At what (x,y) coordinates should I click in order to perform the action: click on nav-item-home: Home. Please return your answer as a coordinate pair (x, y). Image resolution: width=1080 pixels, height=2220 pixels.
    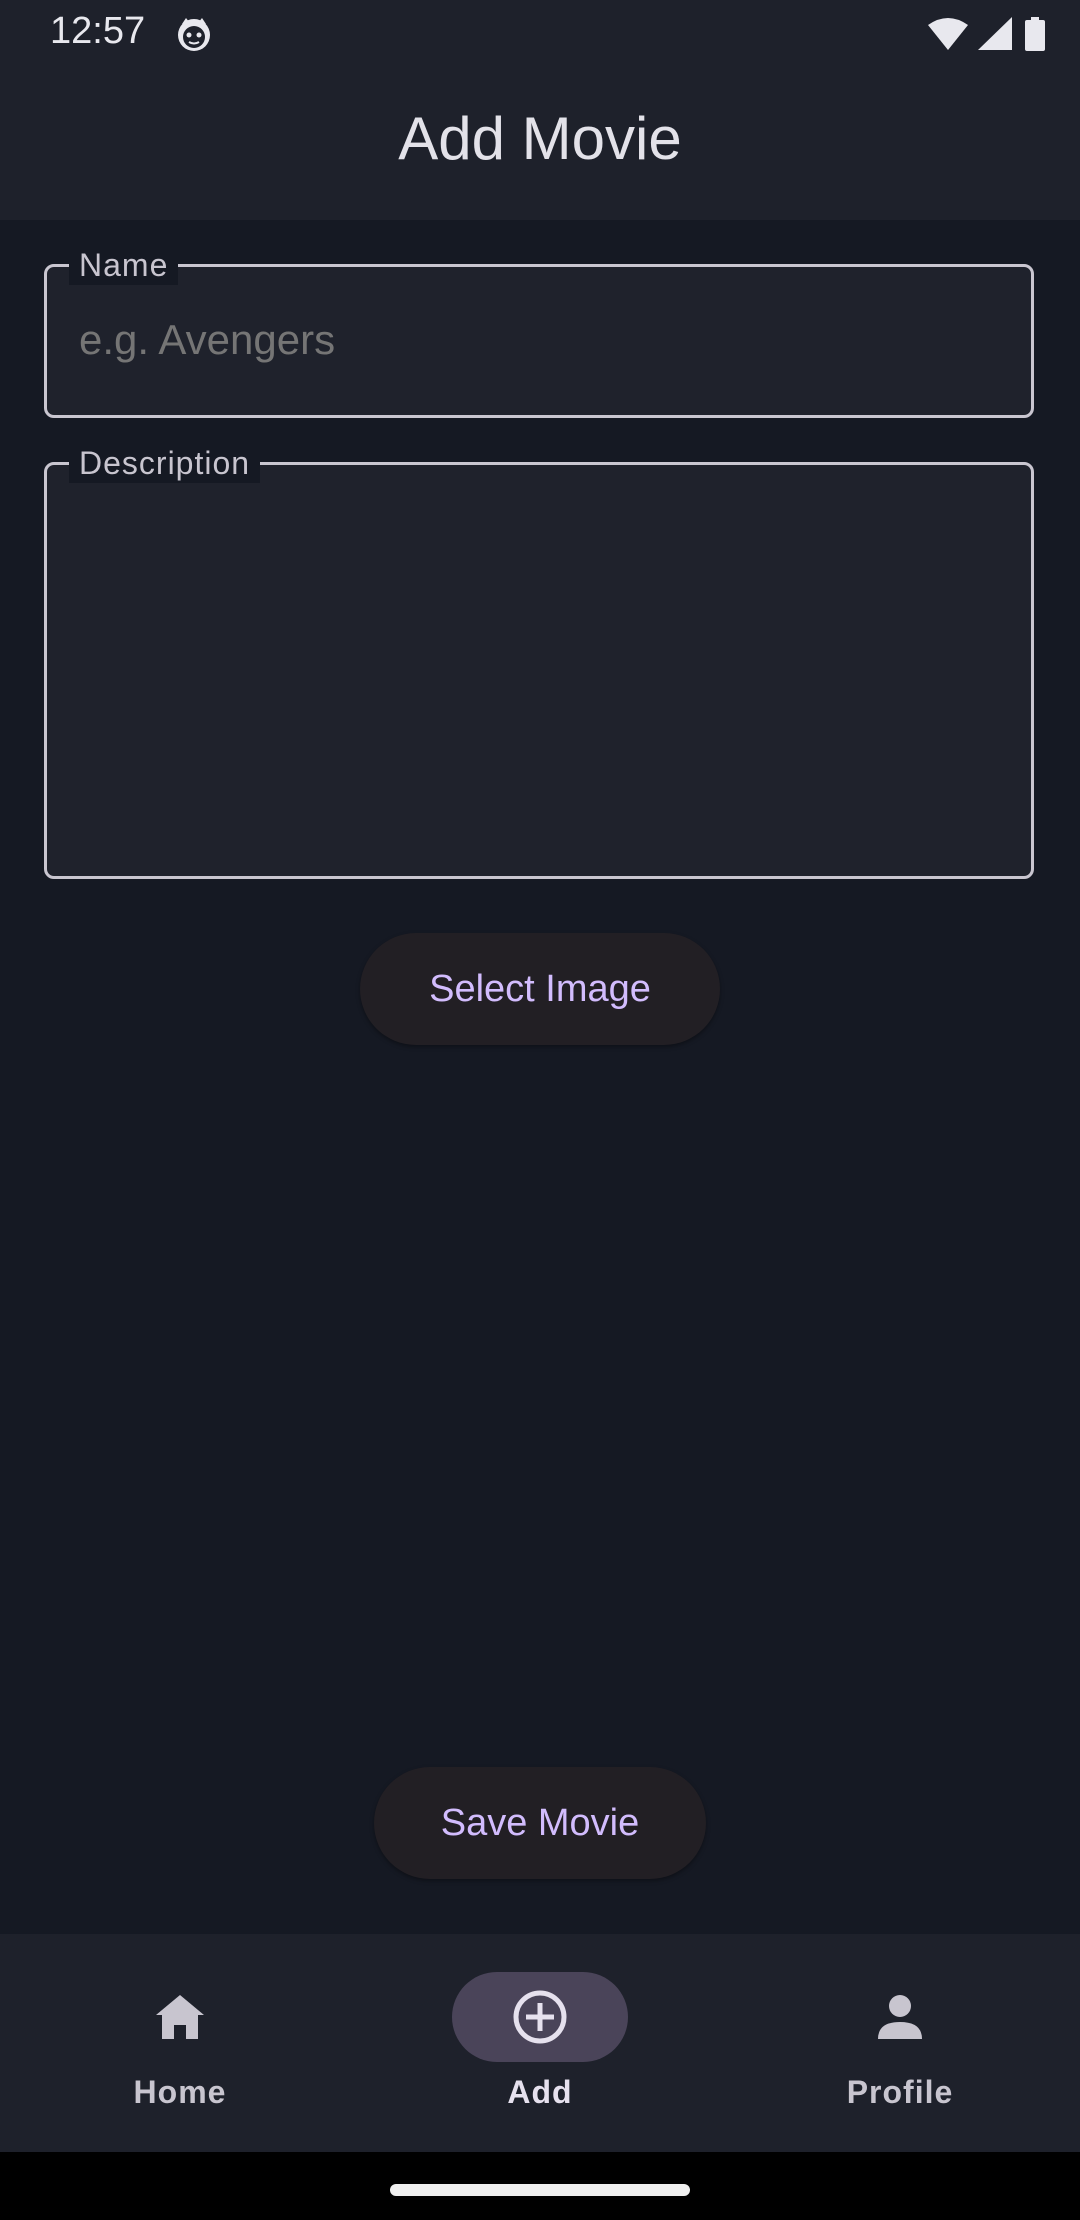
    Looking at the image, I should click on (180, 2043).